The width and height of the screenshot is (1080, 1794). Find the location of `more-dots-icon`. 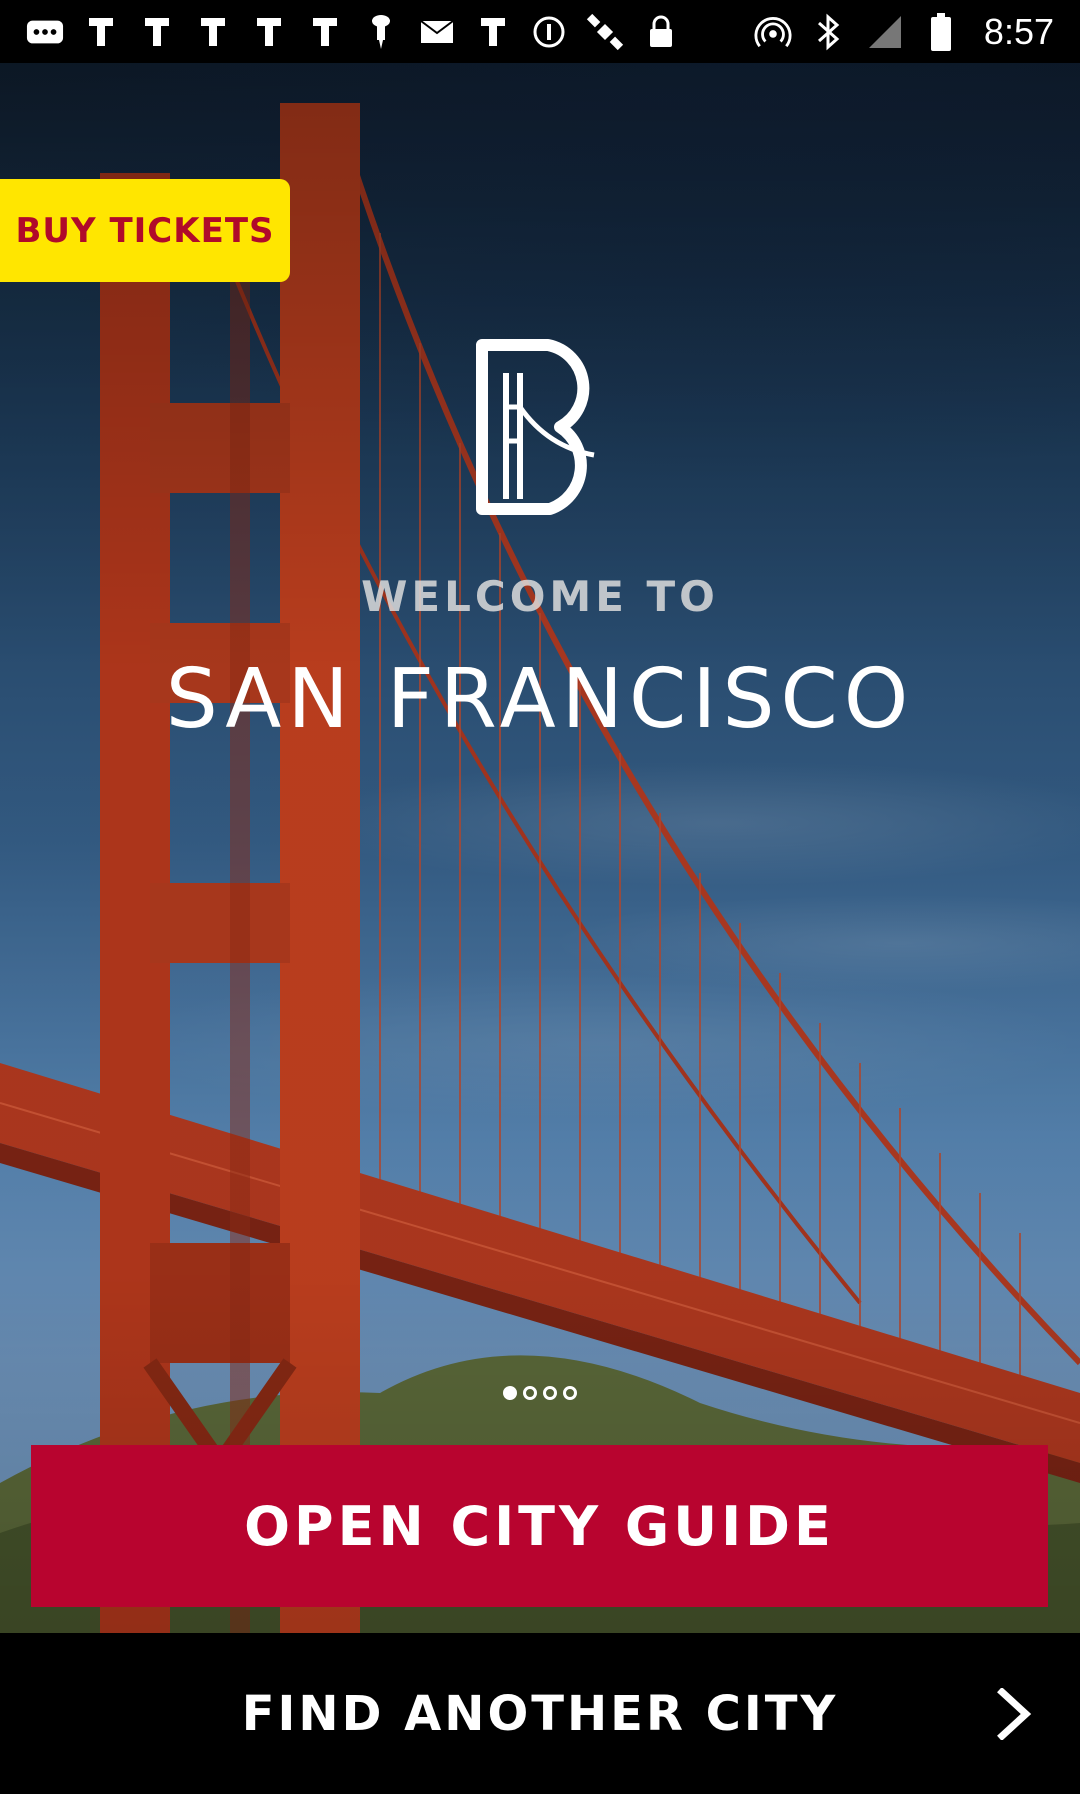

more-dots-icon is located at coordinates (45, 32).